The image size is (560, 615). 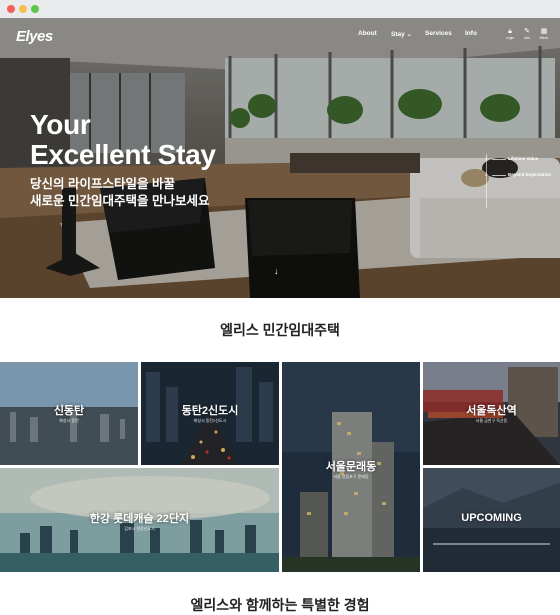 I want to click on nav-about-link: About, so click(x=367, y=33).